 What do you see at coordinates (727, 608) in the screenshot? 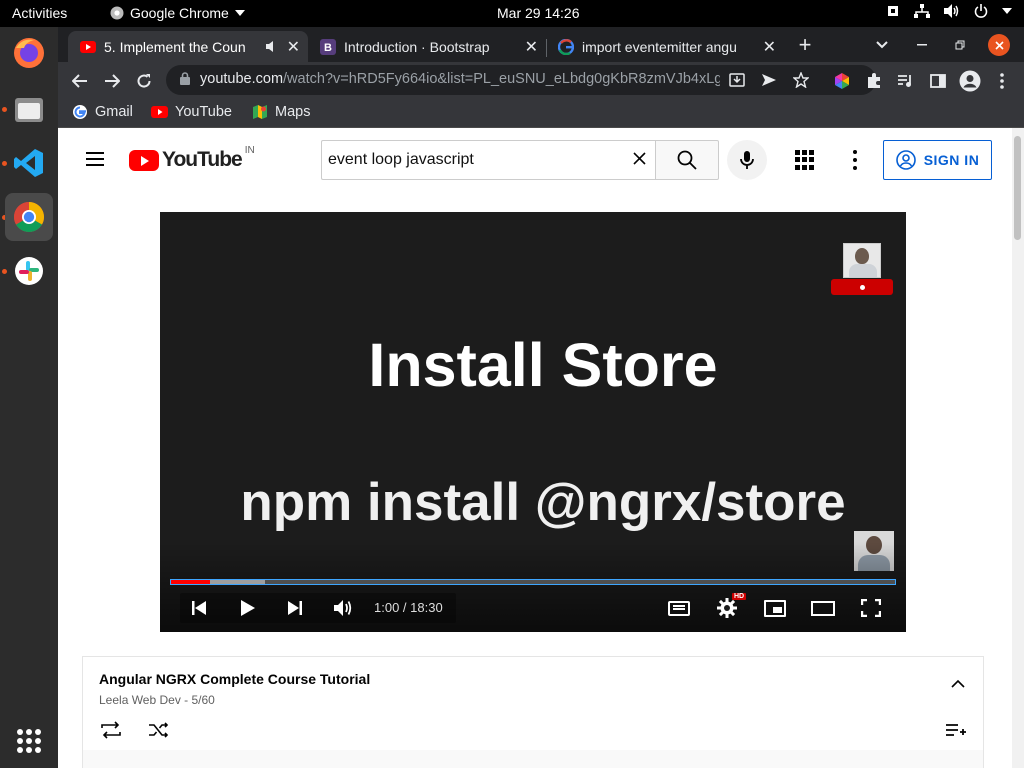
I see `gear-icon` at bounding box center [727, 608].